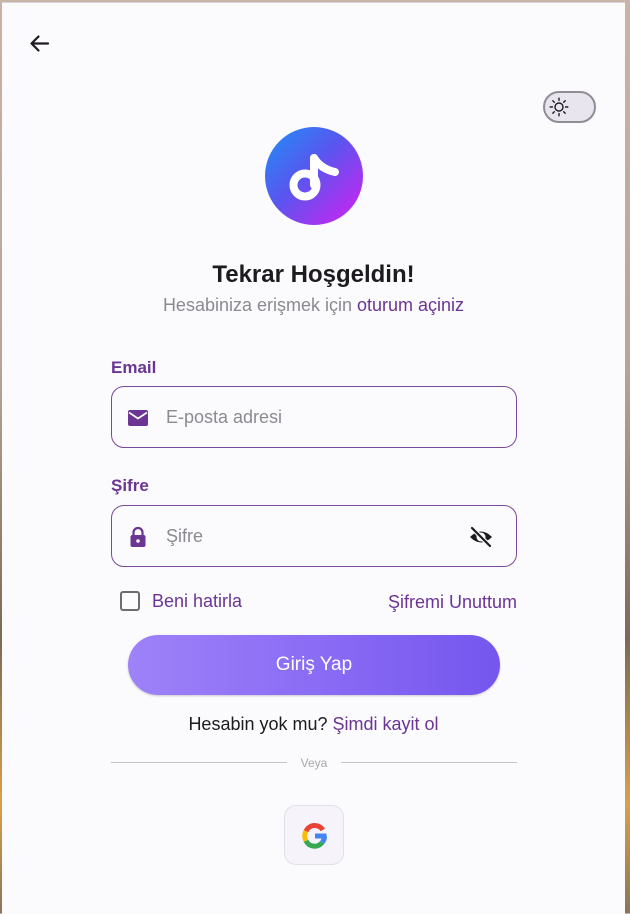  I want to click on arrow-left-icon, so click(40, 43).